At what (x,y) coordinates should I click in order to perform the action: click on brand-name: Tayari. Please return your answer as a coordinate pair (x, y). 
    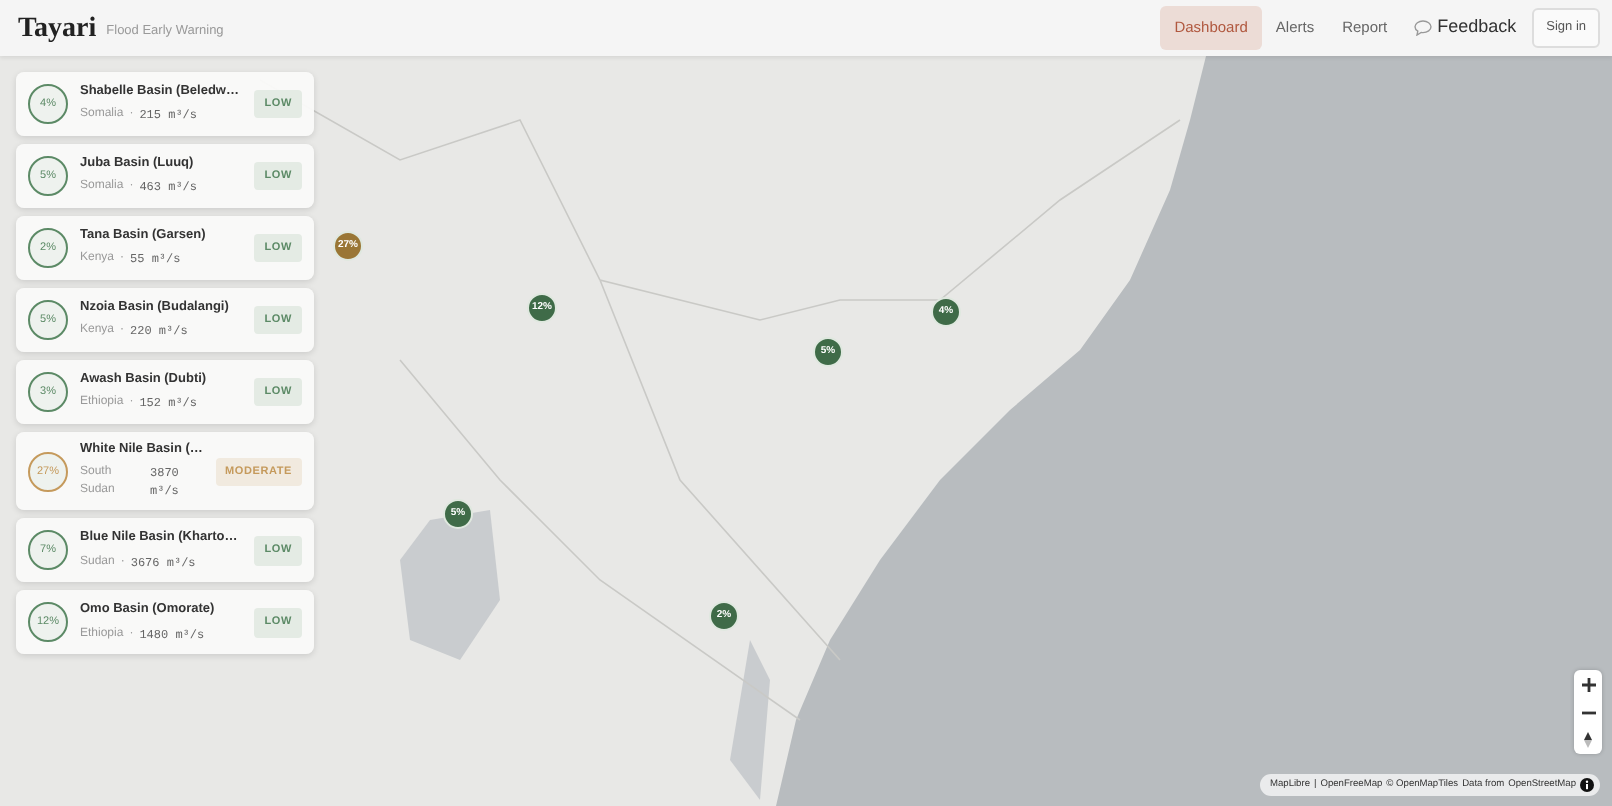
    Looking at the image, I should click on (57, 28).